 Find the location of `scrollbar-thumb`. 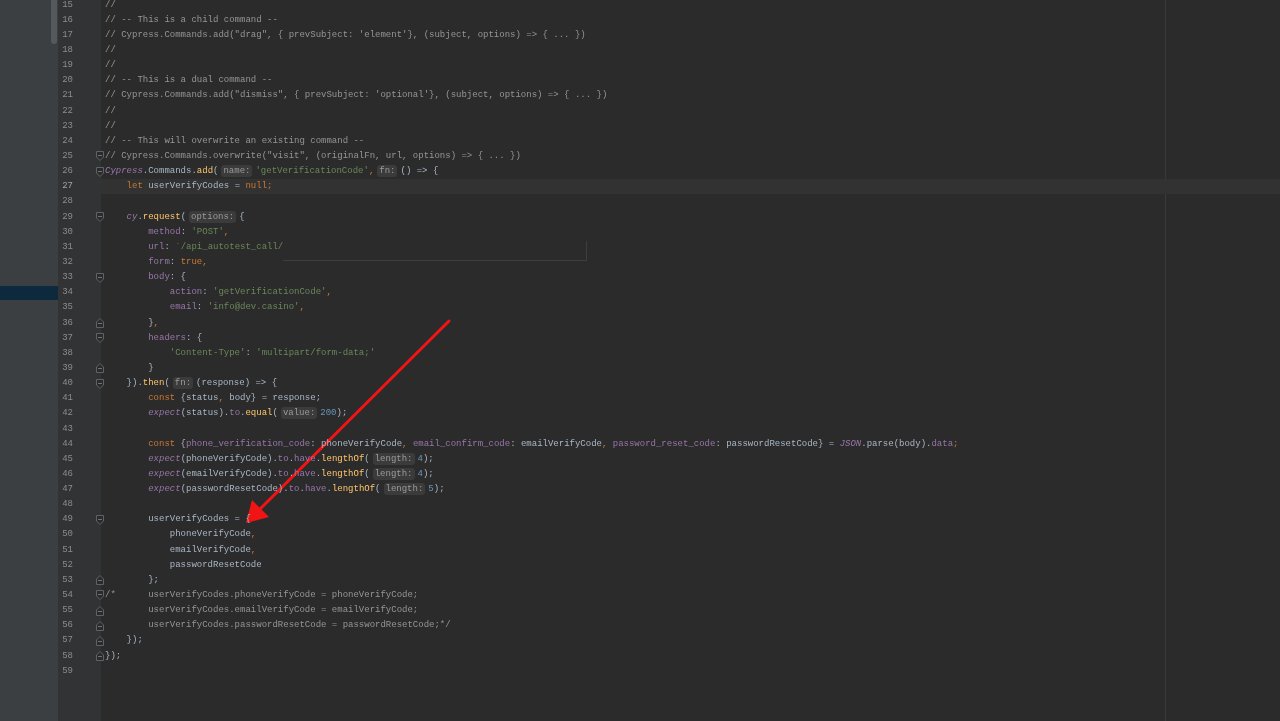

scrollbar-thumb is located at coordinates (54, 22).